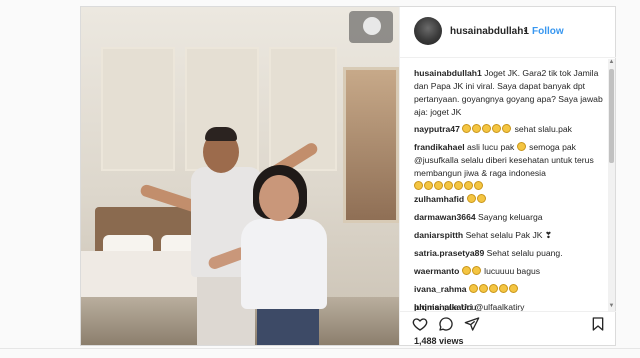  What do you see at coordinates (371, 145) in the screenshot?
I see `mirror` at bounding box center [371, 145].